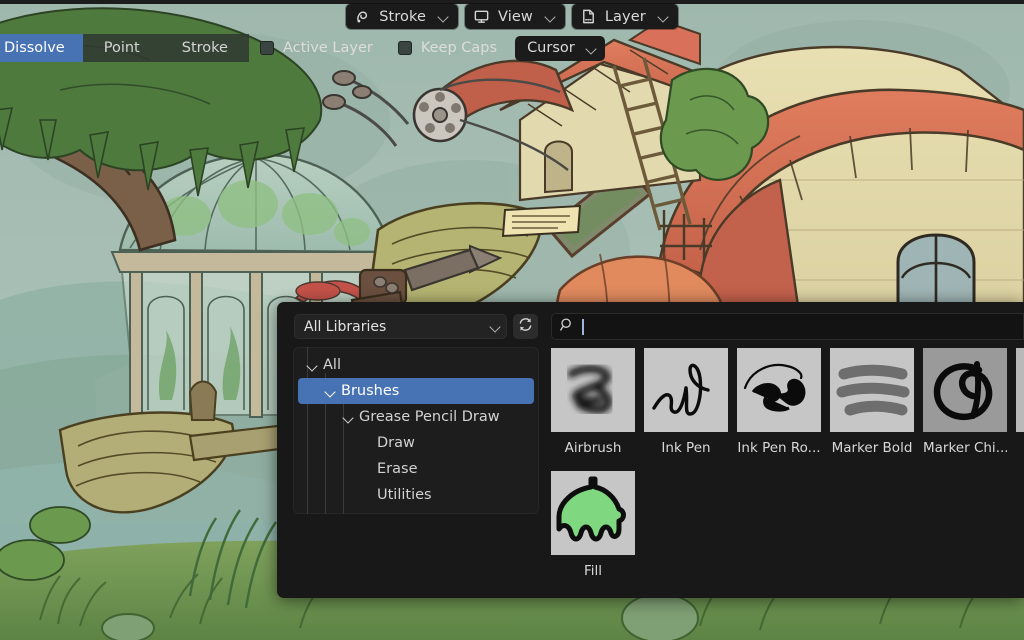 The height and width of the screenshot is (640, 1024). Describe the element at coordinates (345, 326) in the screenshot. I see `library-select-value: All Libraries` at that location.